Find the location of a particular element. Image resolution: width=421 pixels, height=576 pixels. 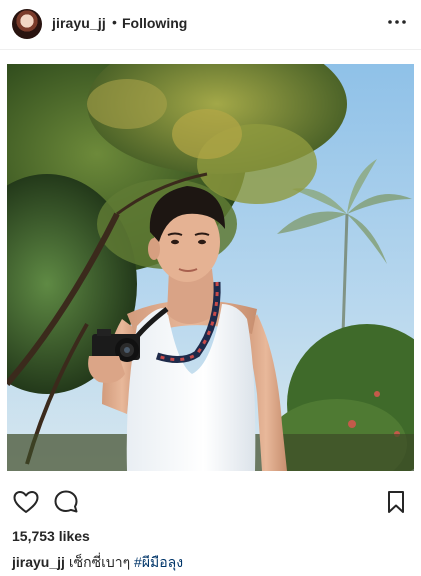

more-horizontal-icon is located at coordinates (397, 22).